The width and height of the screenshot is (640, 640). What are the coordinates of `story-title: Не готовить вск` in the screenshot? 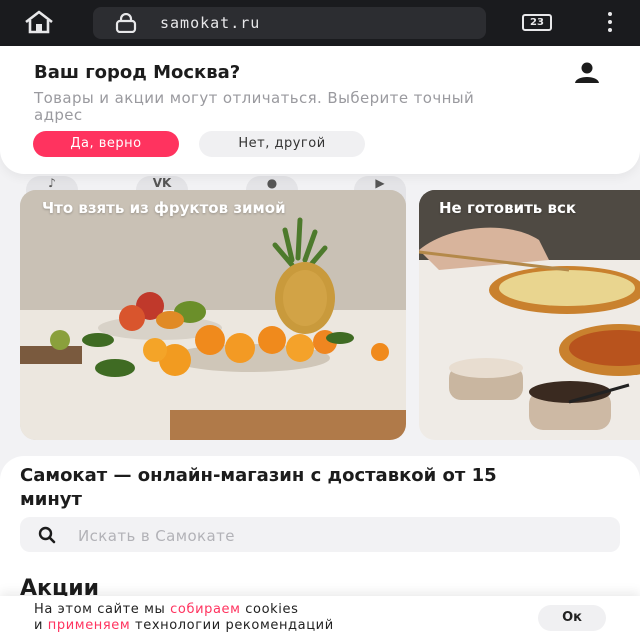 It's located at (508, 208).